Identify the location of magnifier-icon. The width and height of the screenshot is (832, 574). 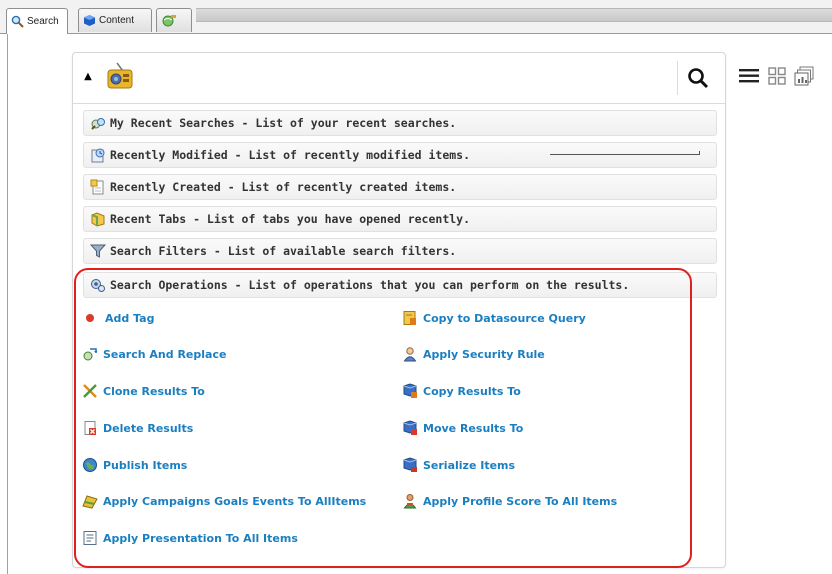
(698, 78).